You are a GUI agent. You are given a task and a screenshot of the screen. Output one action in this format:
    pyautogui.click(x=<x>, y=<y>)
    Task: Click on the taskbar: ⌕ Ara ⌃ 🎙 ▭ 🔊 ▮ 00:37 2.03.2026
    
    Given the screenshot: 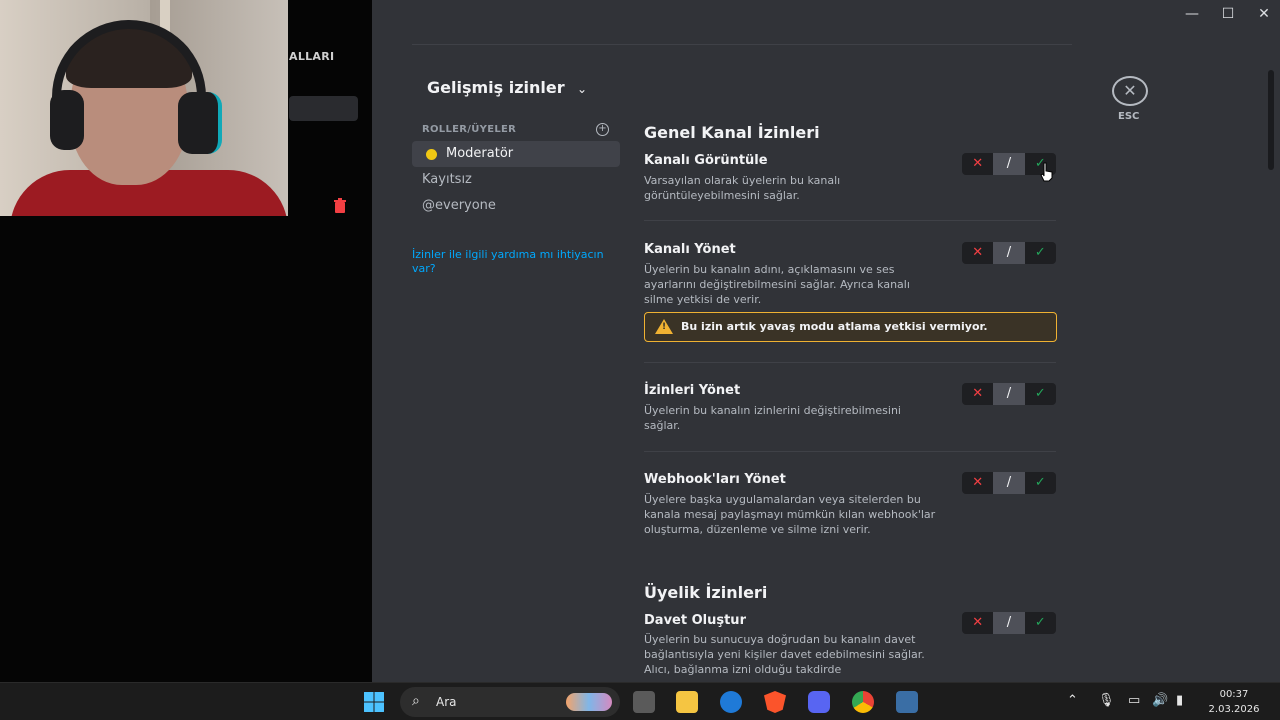 What is the action you would take?
    pyautogui.click(x=640, y=701)
    